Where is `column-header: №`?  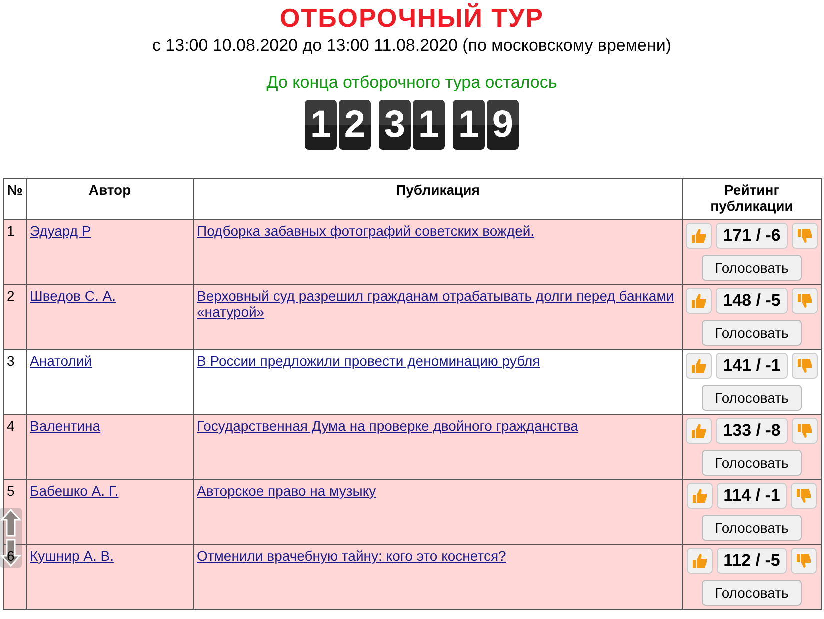 column-header: № is located at coordinates (15, 190).